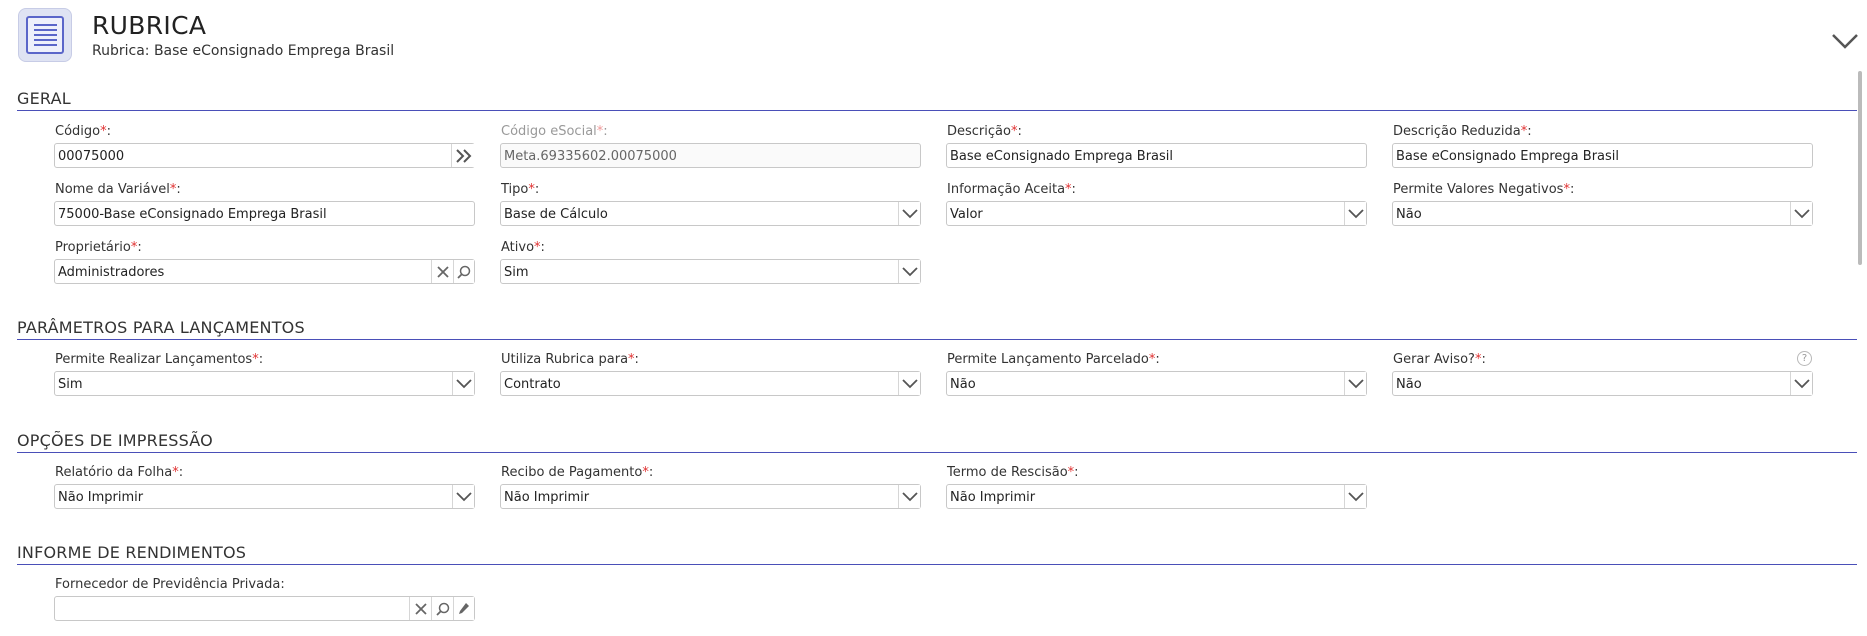 The width and height of the screenshot is (1867, 636). I want to click on informacao-aceita-label: Informação Aceita*:, so click(1011, 189).